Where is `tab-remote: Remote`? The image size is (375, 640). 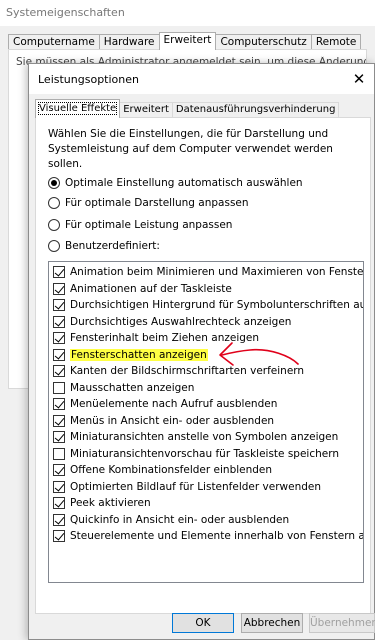
tab-remote: Remote is located at coordinates (336, 42).